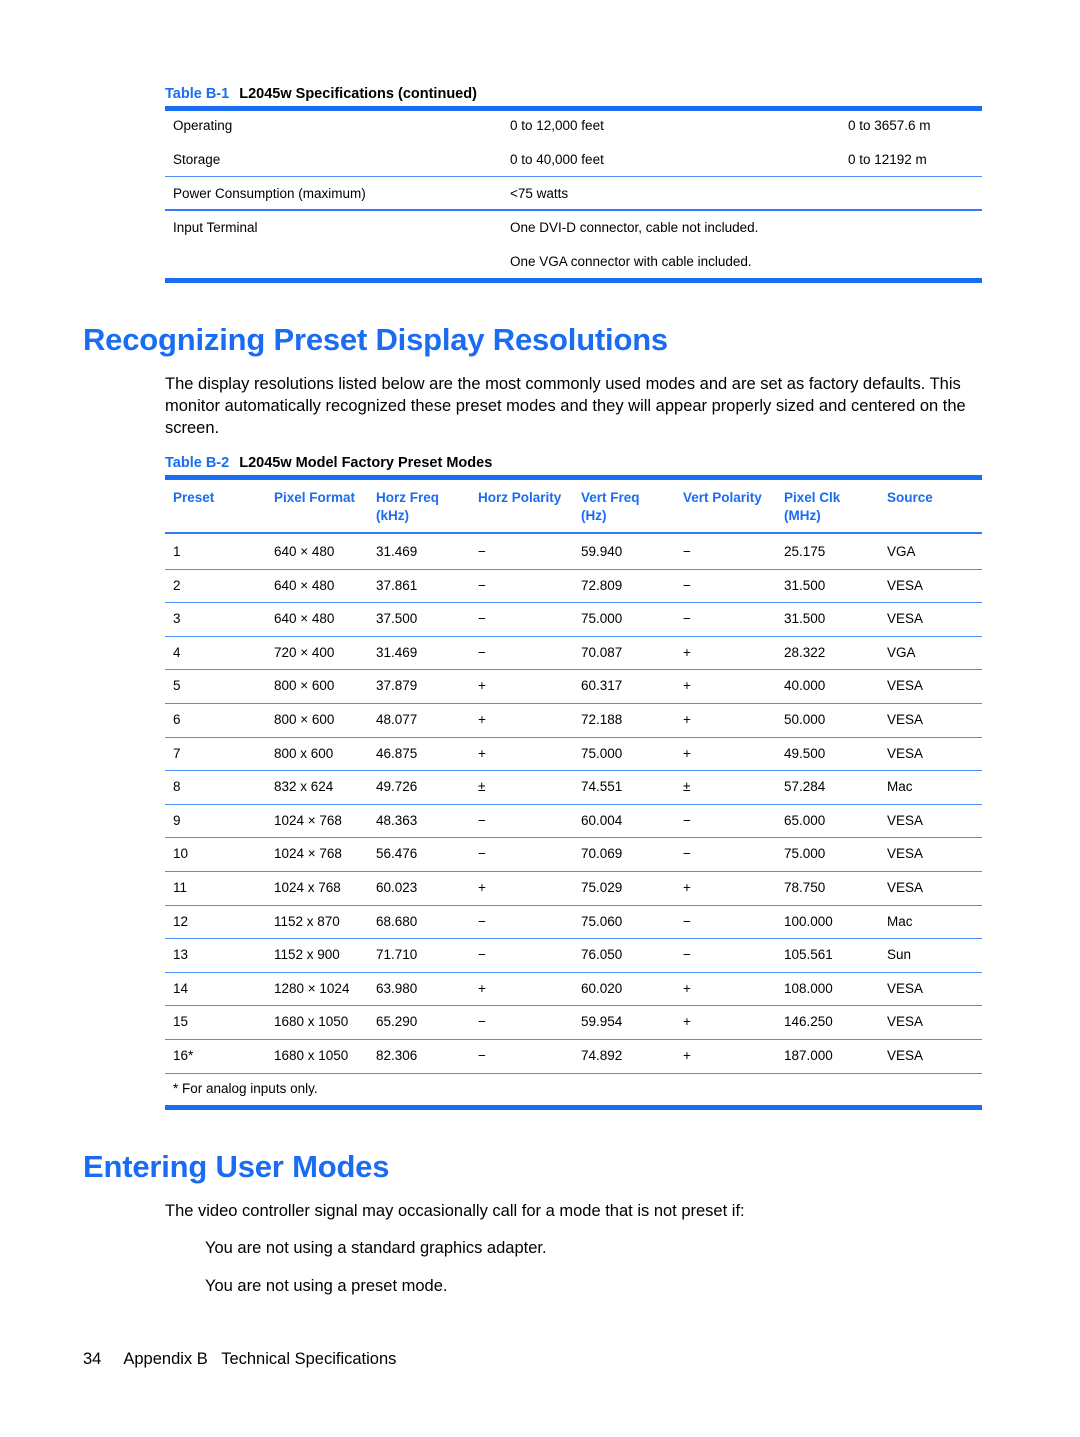 Image resolution: width=1080 pixels, height=1437 pixels. I want to click on table-b1-bottom-rule, so click(573, 280).